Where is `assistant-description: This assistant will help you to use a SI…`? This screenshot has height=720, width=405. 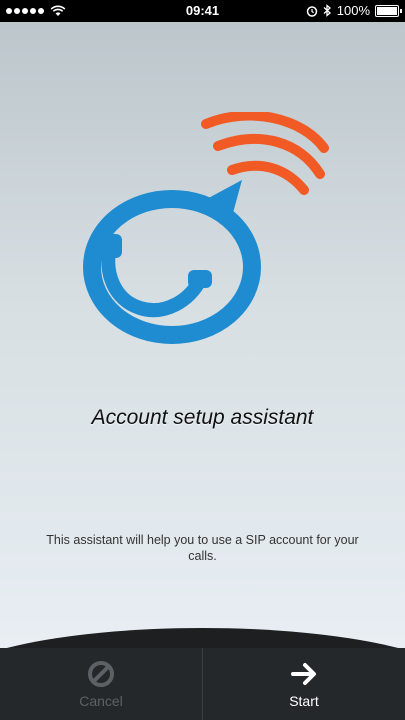
assistant-description: This assistant will help you to use a SI… is located at coordinates (202, 548).